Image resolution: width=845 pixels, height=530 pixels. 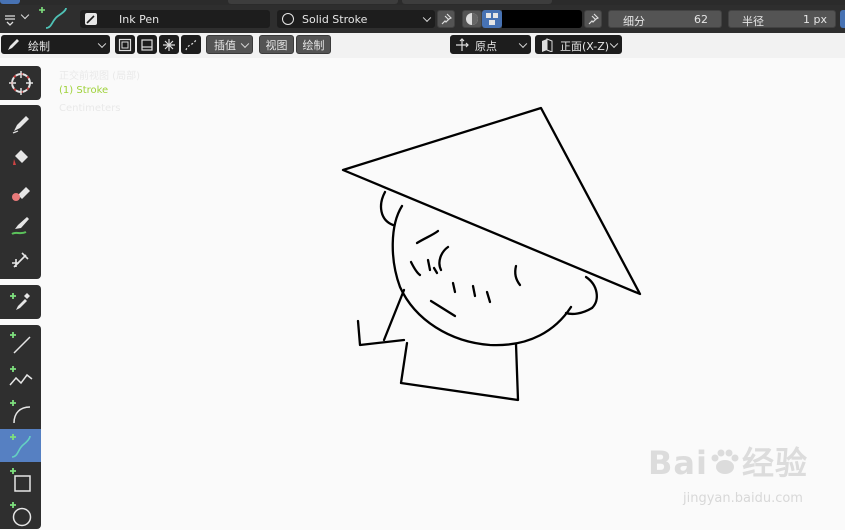 What do you see at coordinates (774, 463) in the screenshot?
I see `watermark-brand-cn: 经验` at bounding box center [774, 463].